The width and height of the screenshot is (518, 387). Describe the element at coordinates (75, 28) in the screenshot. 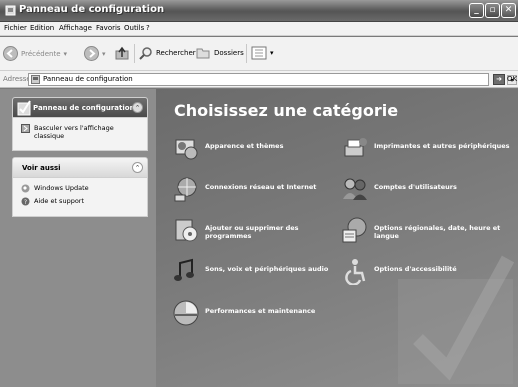

I see `menu-affichage: Affichage` at that location.